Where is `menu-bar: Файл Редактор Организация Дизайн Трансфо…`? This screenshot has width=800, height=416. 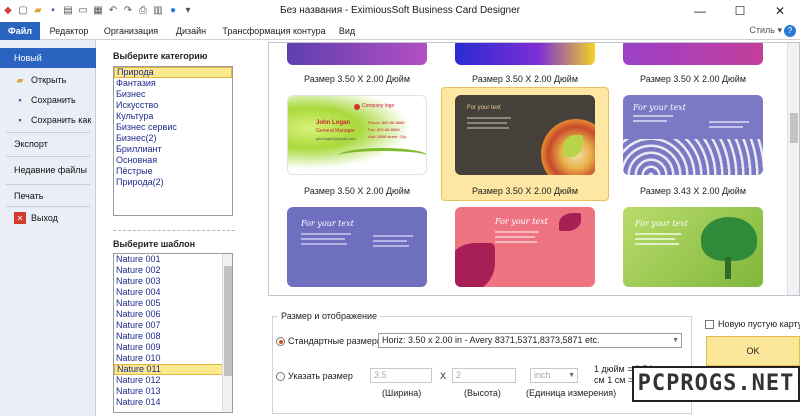
menu-bar: Файл Редактор Организация Дизайн Трансфо… is located at coordinates (400, 31).